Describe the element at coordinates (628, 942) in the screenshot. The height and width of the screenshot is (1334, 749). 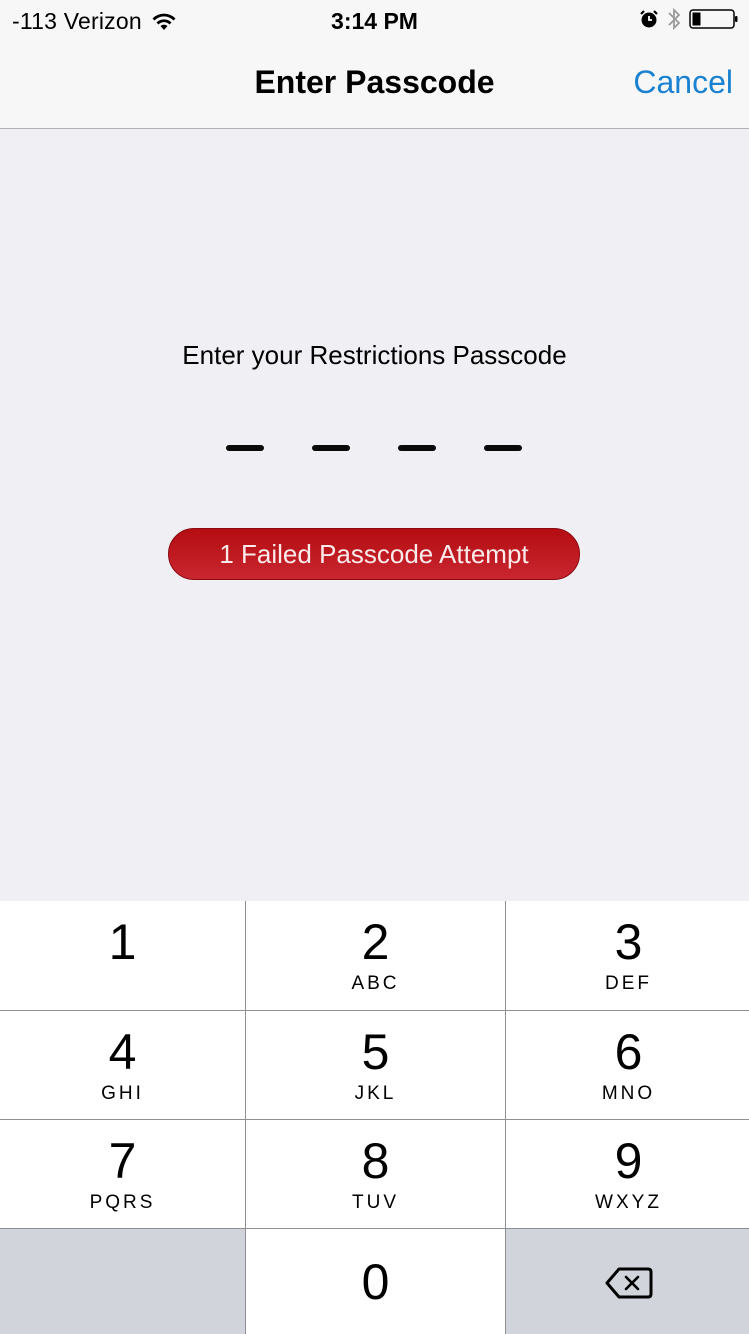
I see `key-digit: 3` at that location.